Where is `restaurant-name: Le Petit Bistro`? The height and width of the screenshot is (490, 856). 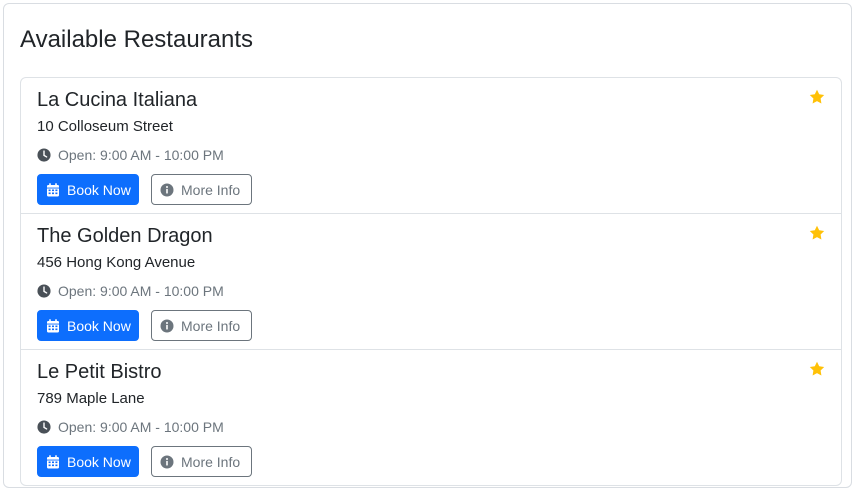
restaurant-name: Le Petit Bistro is located at coordinates (99, 372).